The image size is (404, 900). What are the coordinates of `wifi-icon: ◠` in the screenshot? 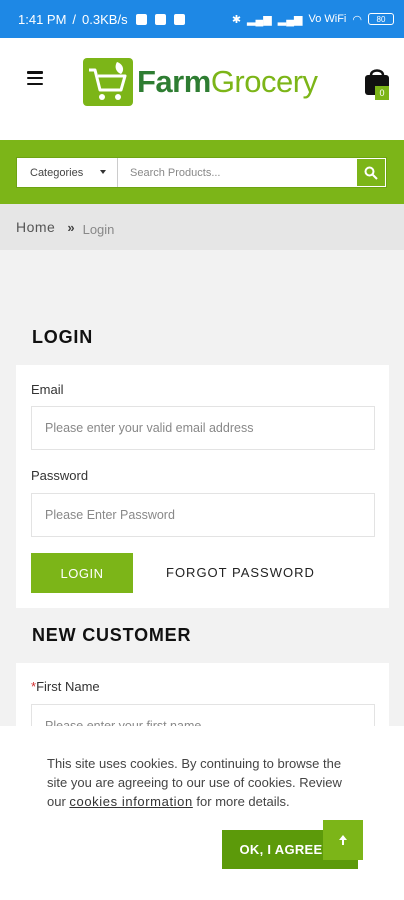 It's located at (357, 19).